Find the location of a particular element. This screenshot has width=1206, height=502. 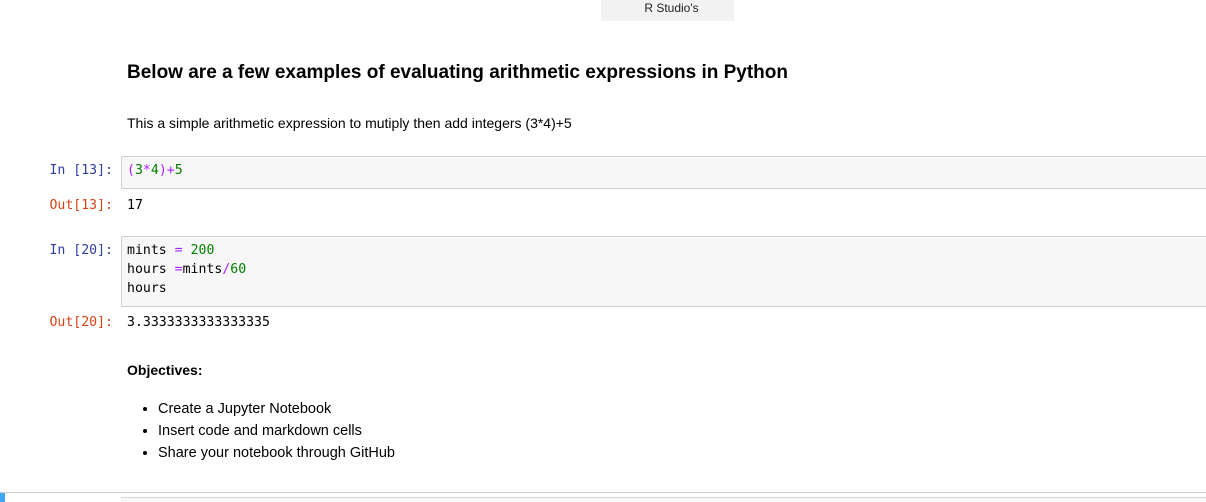

code-line: (3*4)+5 is located at coordinates (155, 170).